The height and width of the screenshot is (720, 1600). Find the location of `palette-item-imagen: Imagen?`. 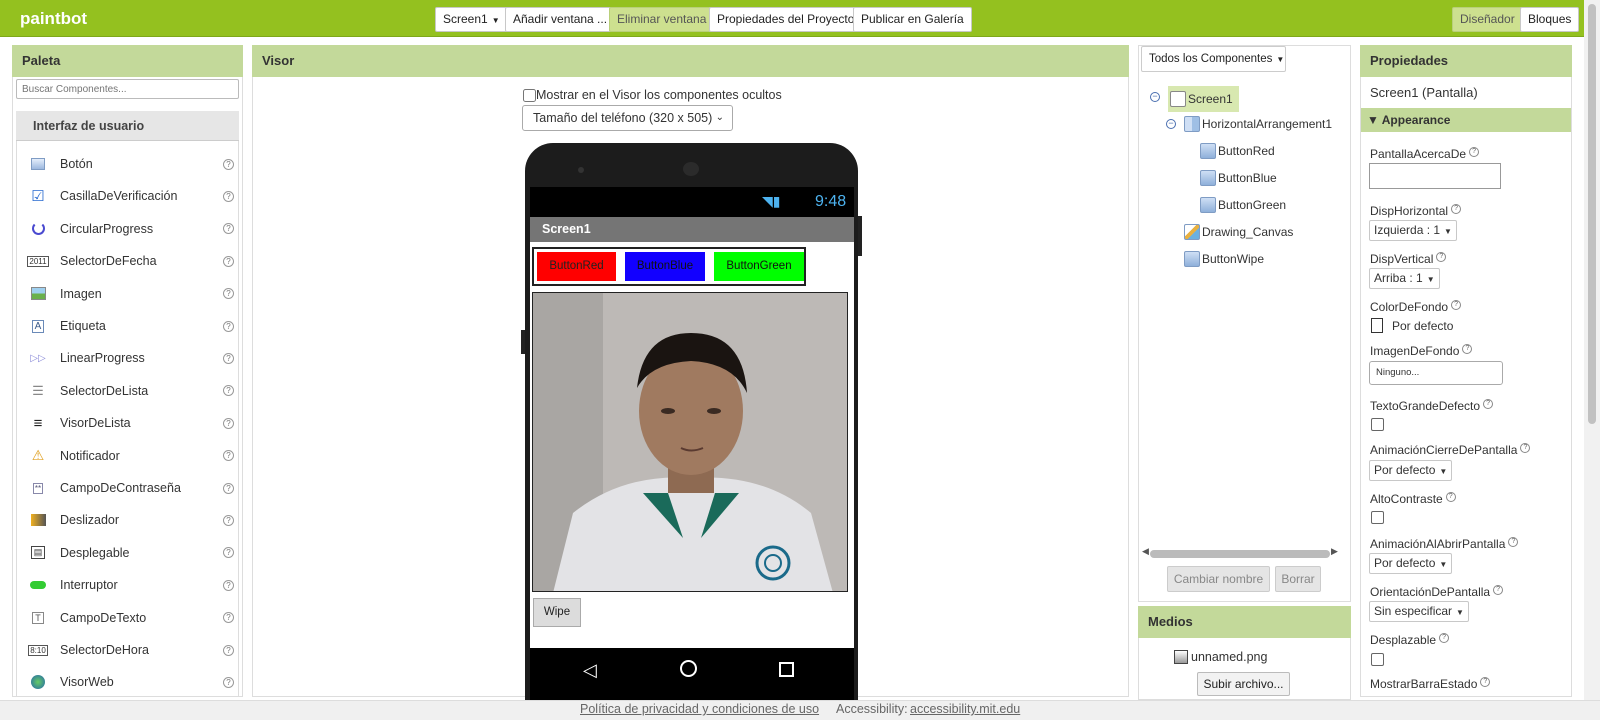

palette-item-imagen: Imagen? is located at coordinates (129, 294).